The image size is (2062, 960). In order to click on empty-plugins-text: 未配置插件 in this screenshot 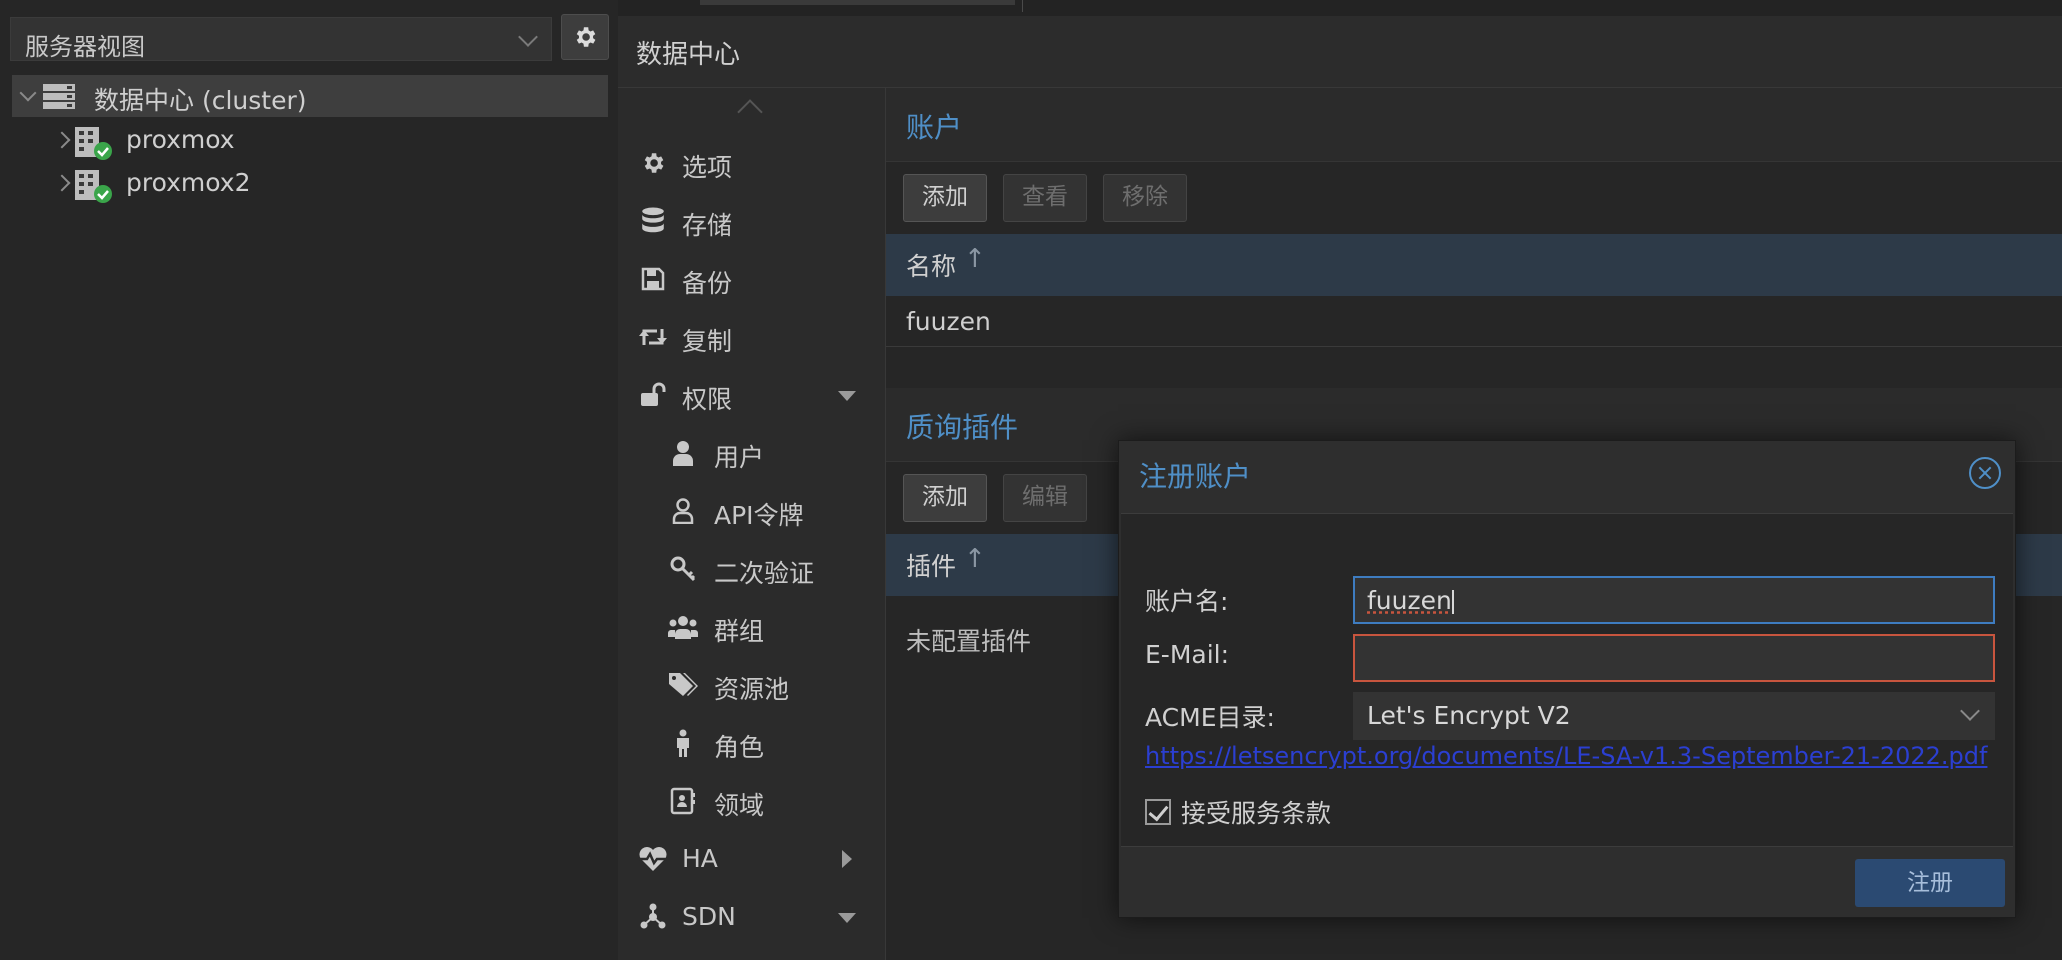, I will do `click(969, 641)`.